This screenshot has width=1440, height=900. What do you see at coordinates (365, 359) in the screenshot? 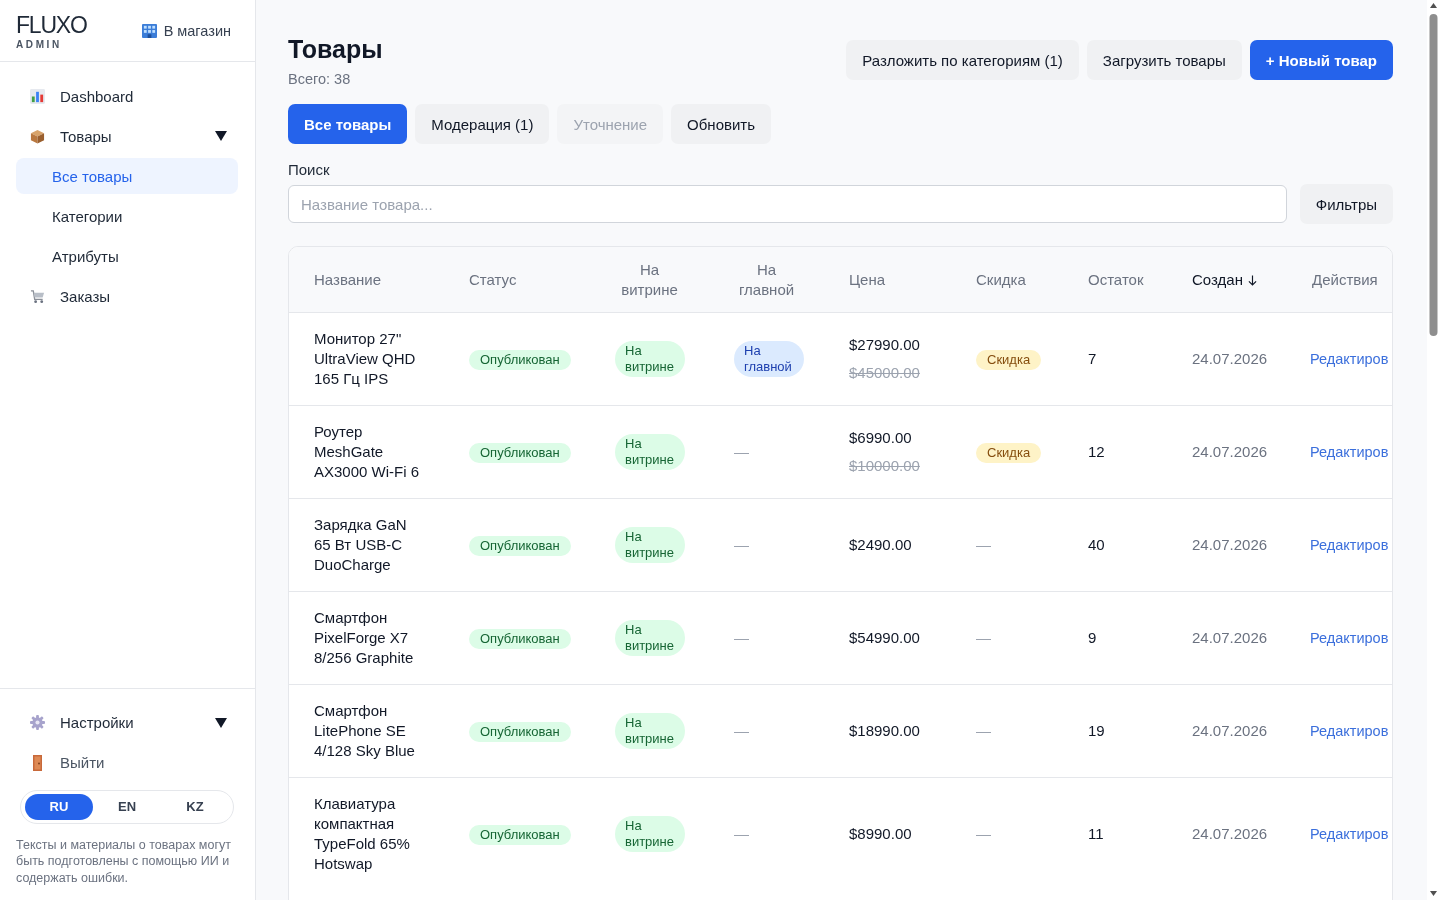
I see `product-name: Монитор 27" UltraView QHD 165 Гц IPS` at bounding box center [365, 359].